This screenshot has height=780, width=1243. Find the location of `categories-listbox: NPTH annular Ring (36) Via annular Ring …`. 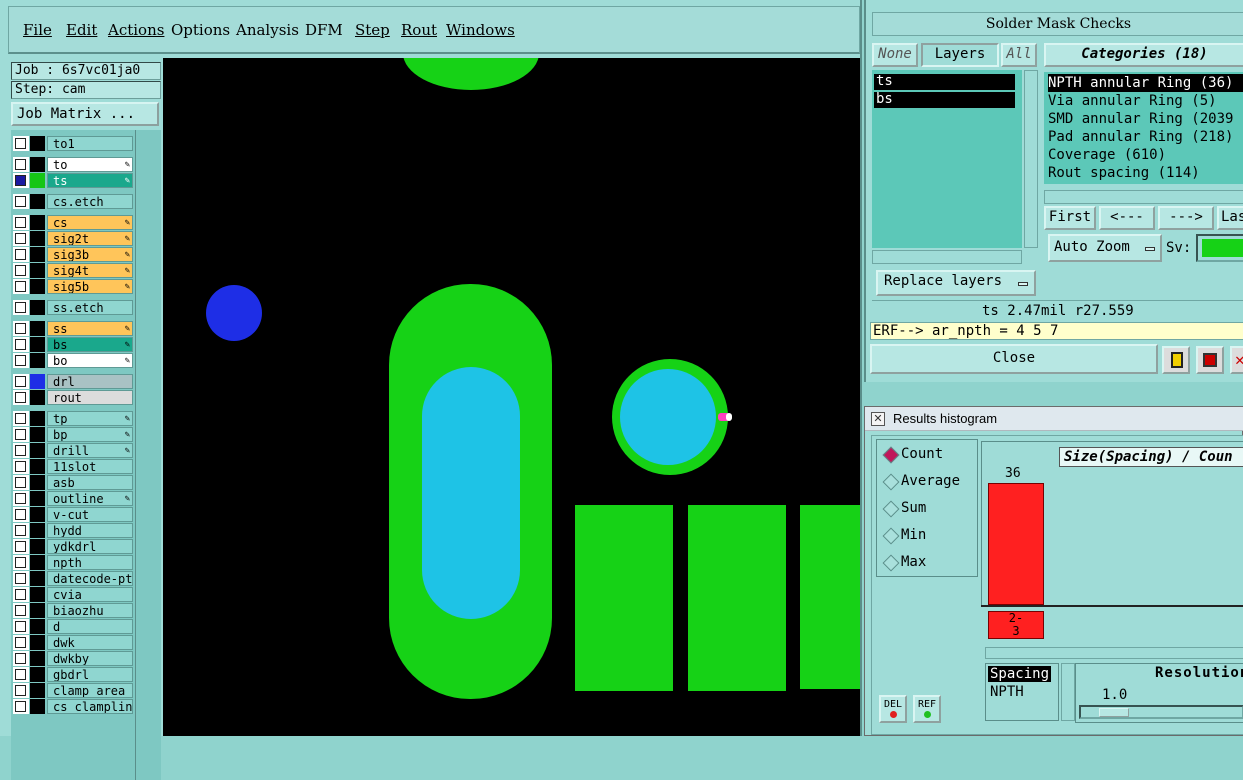

categories-listbox: NPTH annular Ring (36) Via annular Ring … is located at coordinates (1143, 128).